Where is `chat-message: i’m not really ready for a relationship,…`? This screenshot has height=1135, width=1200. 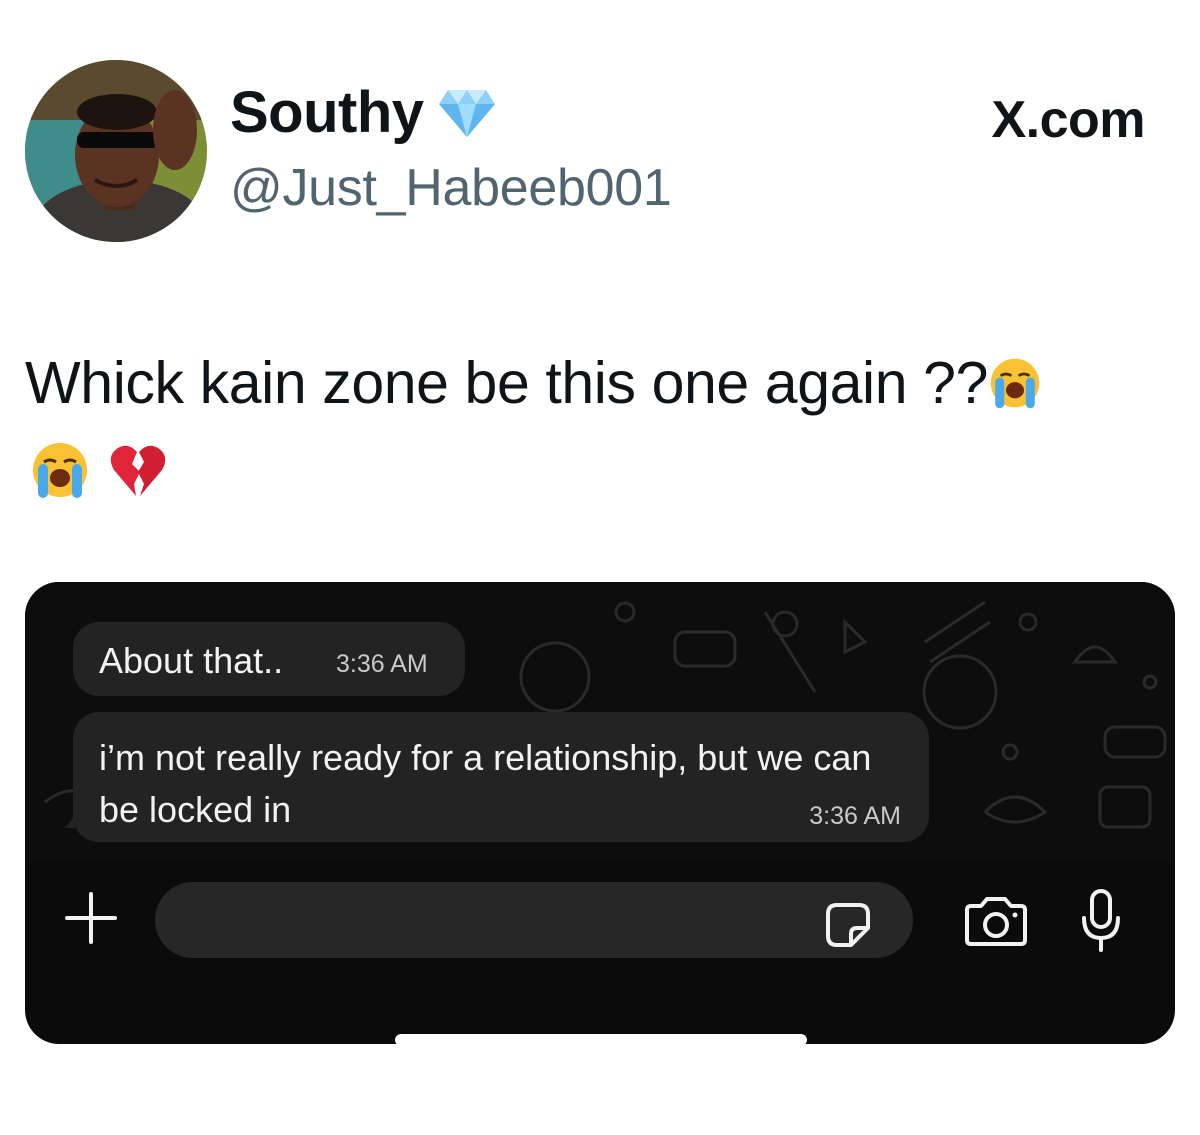
chat-message: i’m not really ready for a relationship,… is located at coordinates (501, 777).